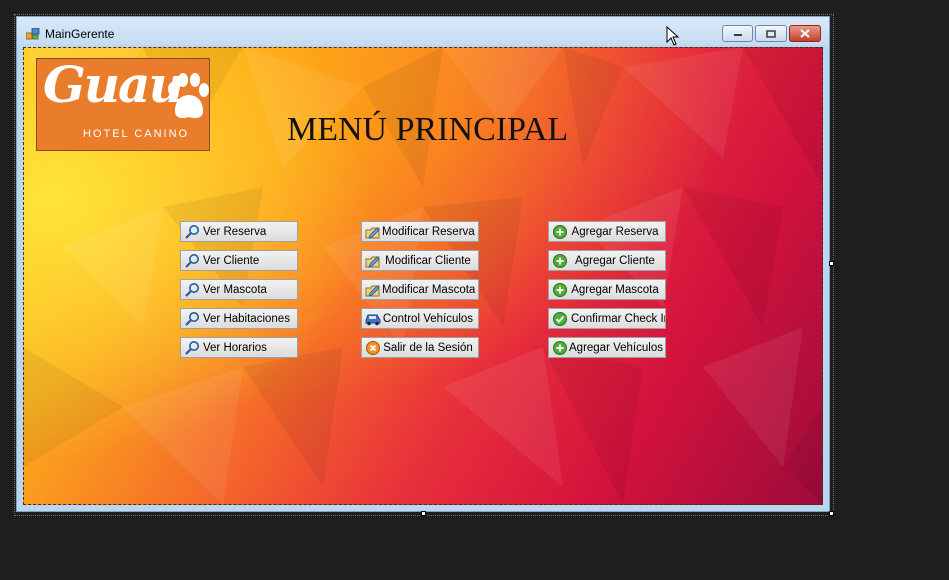 Image resolution: width=949 pixels, height=580 pixels. I want to click on button-label: Modificar Reserva, so click(428, 231).